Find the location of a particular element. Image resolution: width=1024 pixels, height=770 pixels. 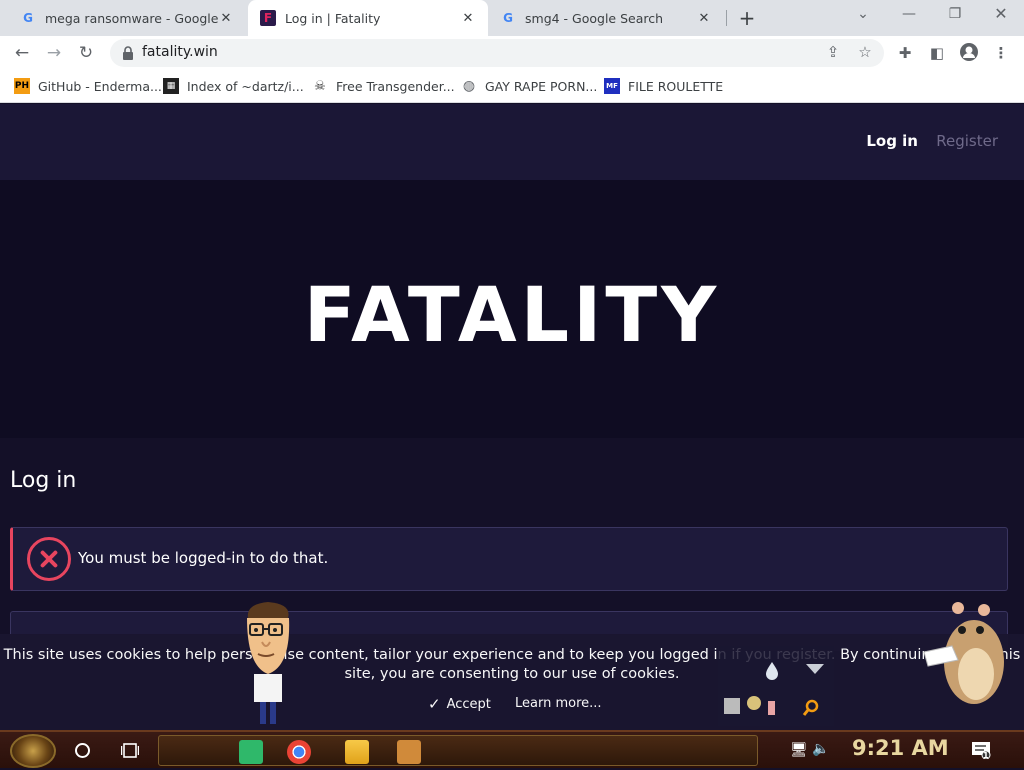

tab-fatality: F Log in | Fatality ✕ is located at coordinates (368, 18).